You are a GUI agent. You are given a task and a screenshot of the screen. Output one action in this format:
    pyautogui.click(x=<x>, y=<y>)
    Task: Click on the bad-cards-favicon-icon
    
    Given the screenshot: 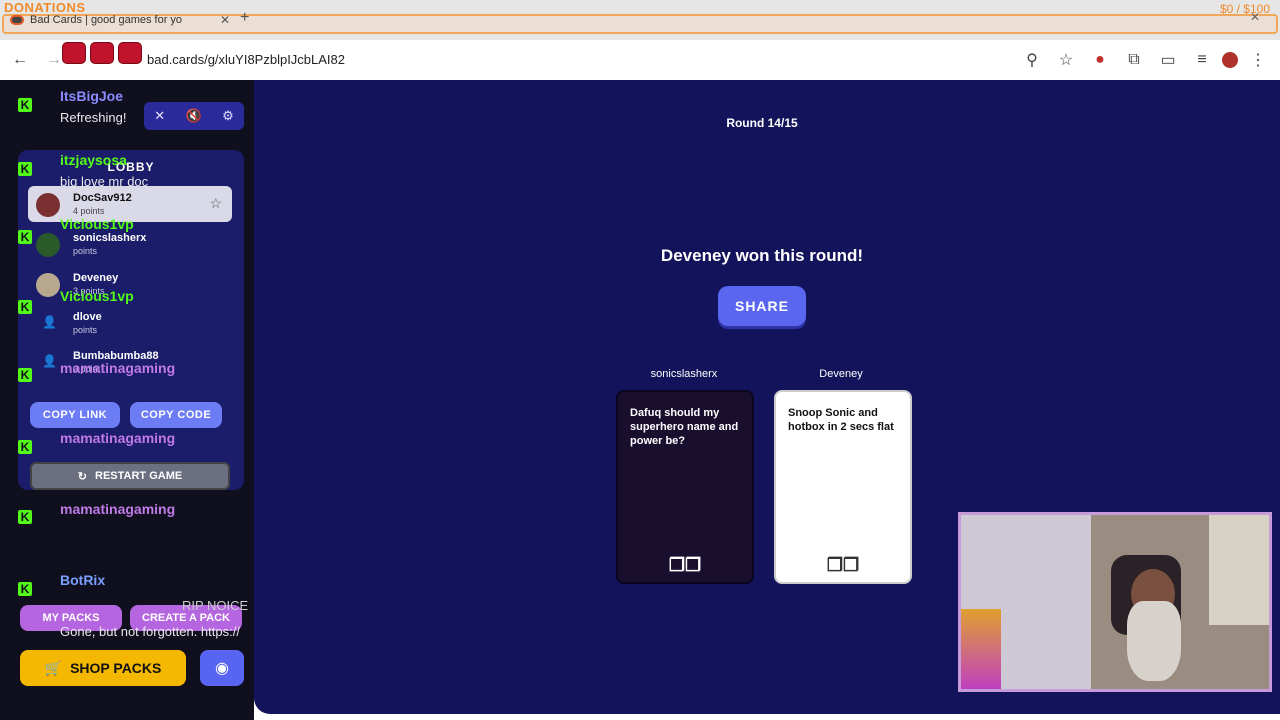 What is the action you would take?
    pyautogui.click(x=17, y=20)
    